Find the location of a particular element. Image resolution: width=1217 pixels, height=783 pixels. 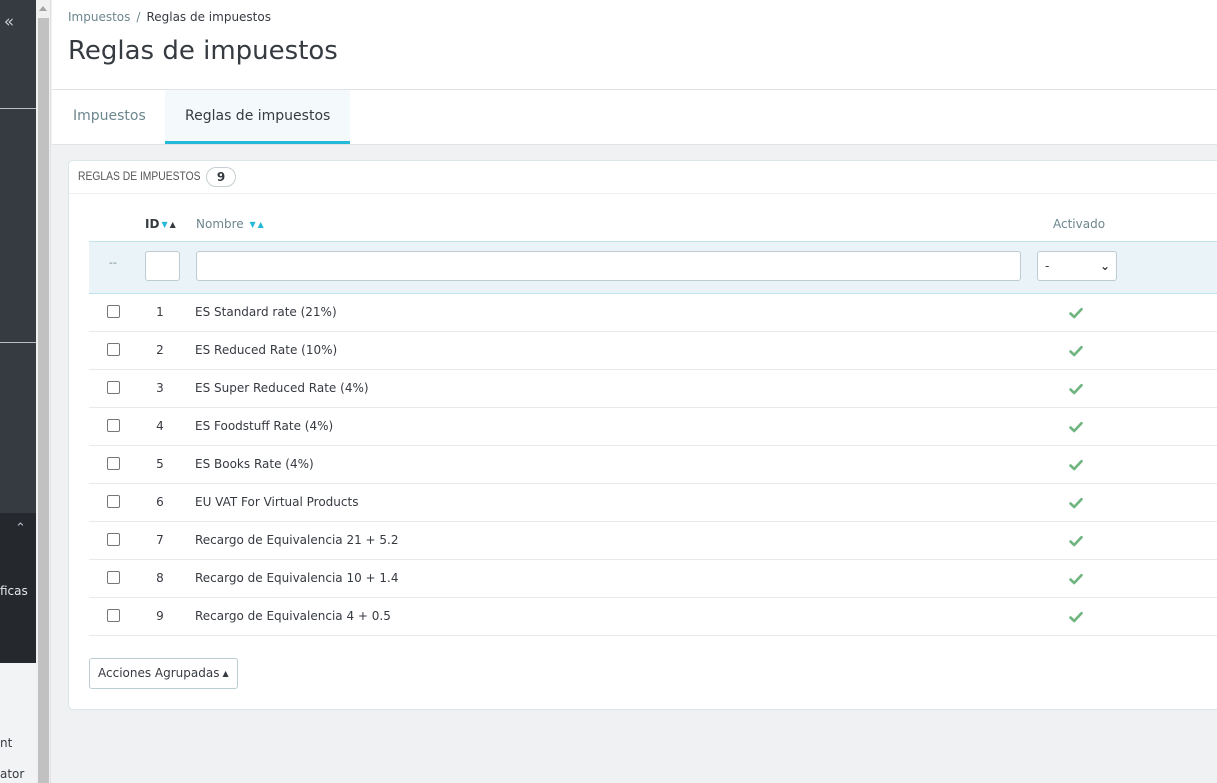

row-id: 2 is located at coordinates (160, 350).